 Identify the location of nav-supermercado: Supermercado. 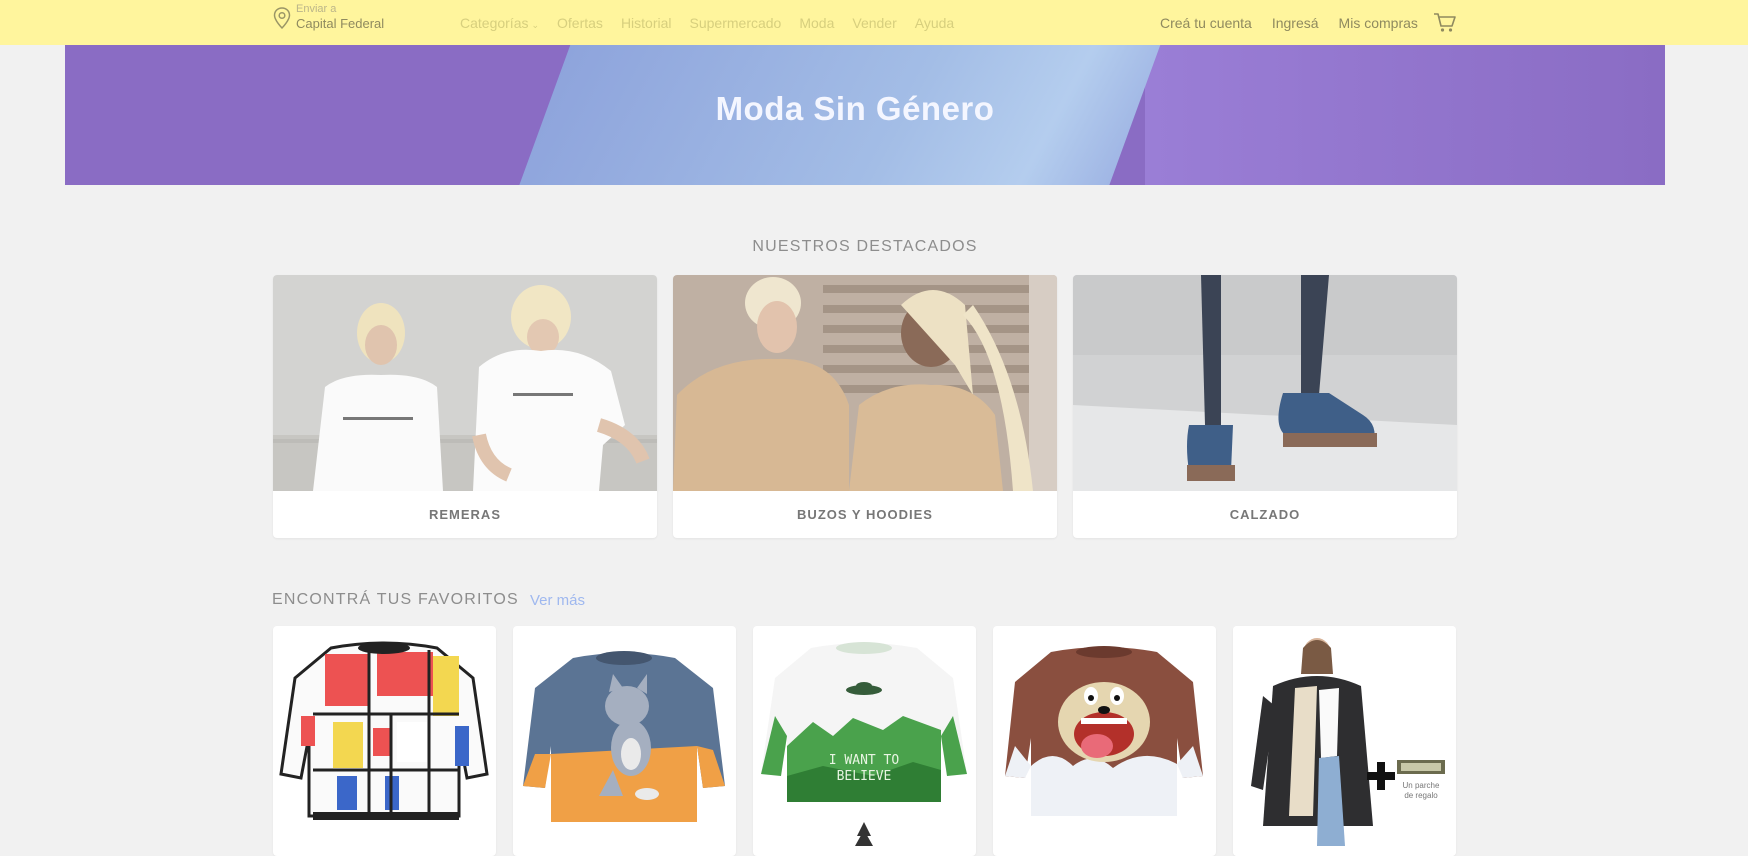
(736, 23).